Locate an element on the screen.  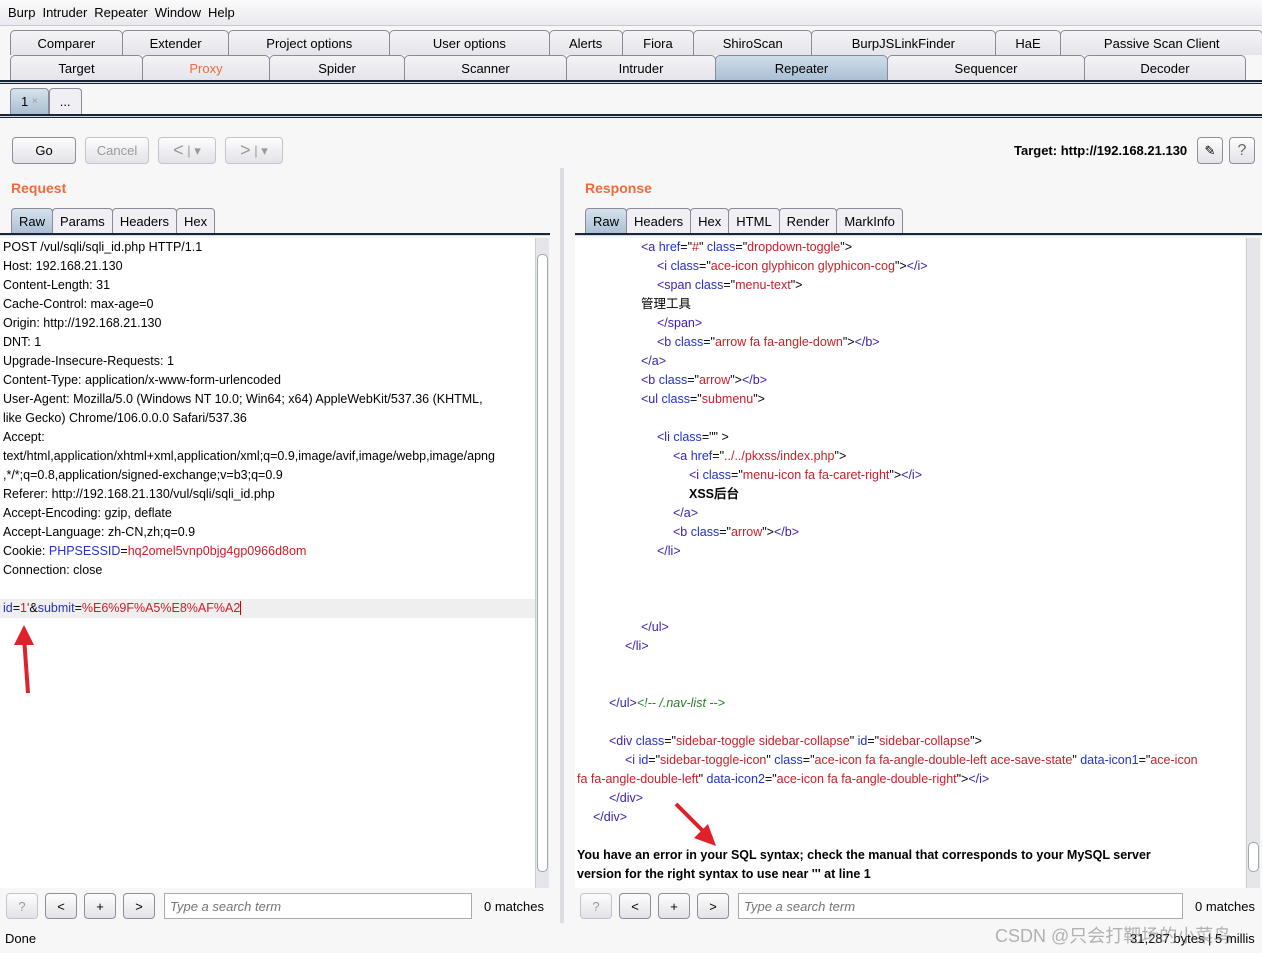
code-token: arrow fa fa-angle-down is located at coordinates (778, 342).